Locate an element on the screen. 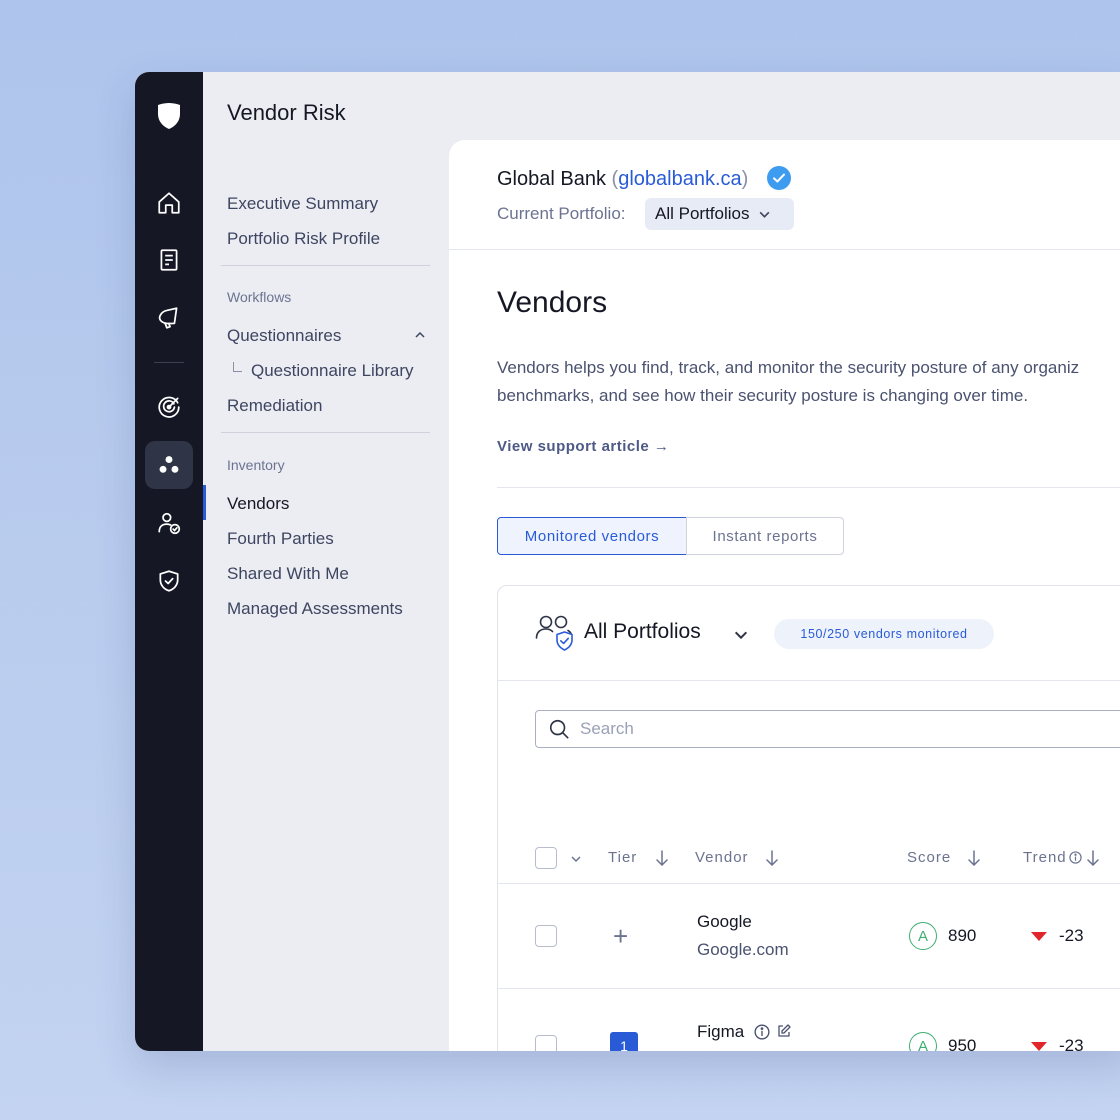  nav-item-fourth-parties: Fourth Parties is located at coordinates (280, 539).